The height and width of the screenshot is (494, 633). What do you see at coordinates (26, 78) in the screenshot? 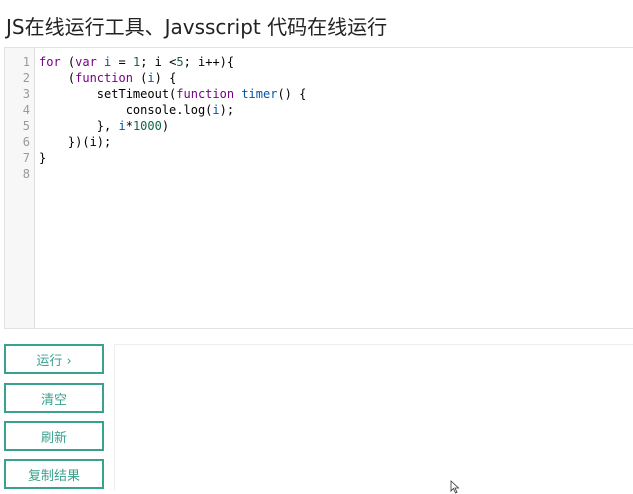
I see `line-number: 2` at bounding box center [26, 78].